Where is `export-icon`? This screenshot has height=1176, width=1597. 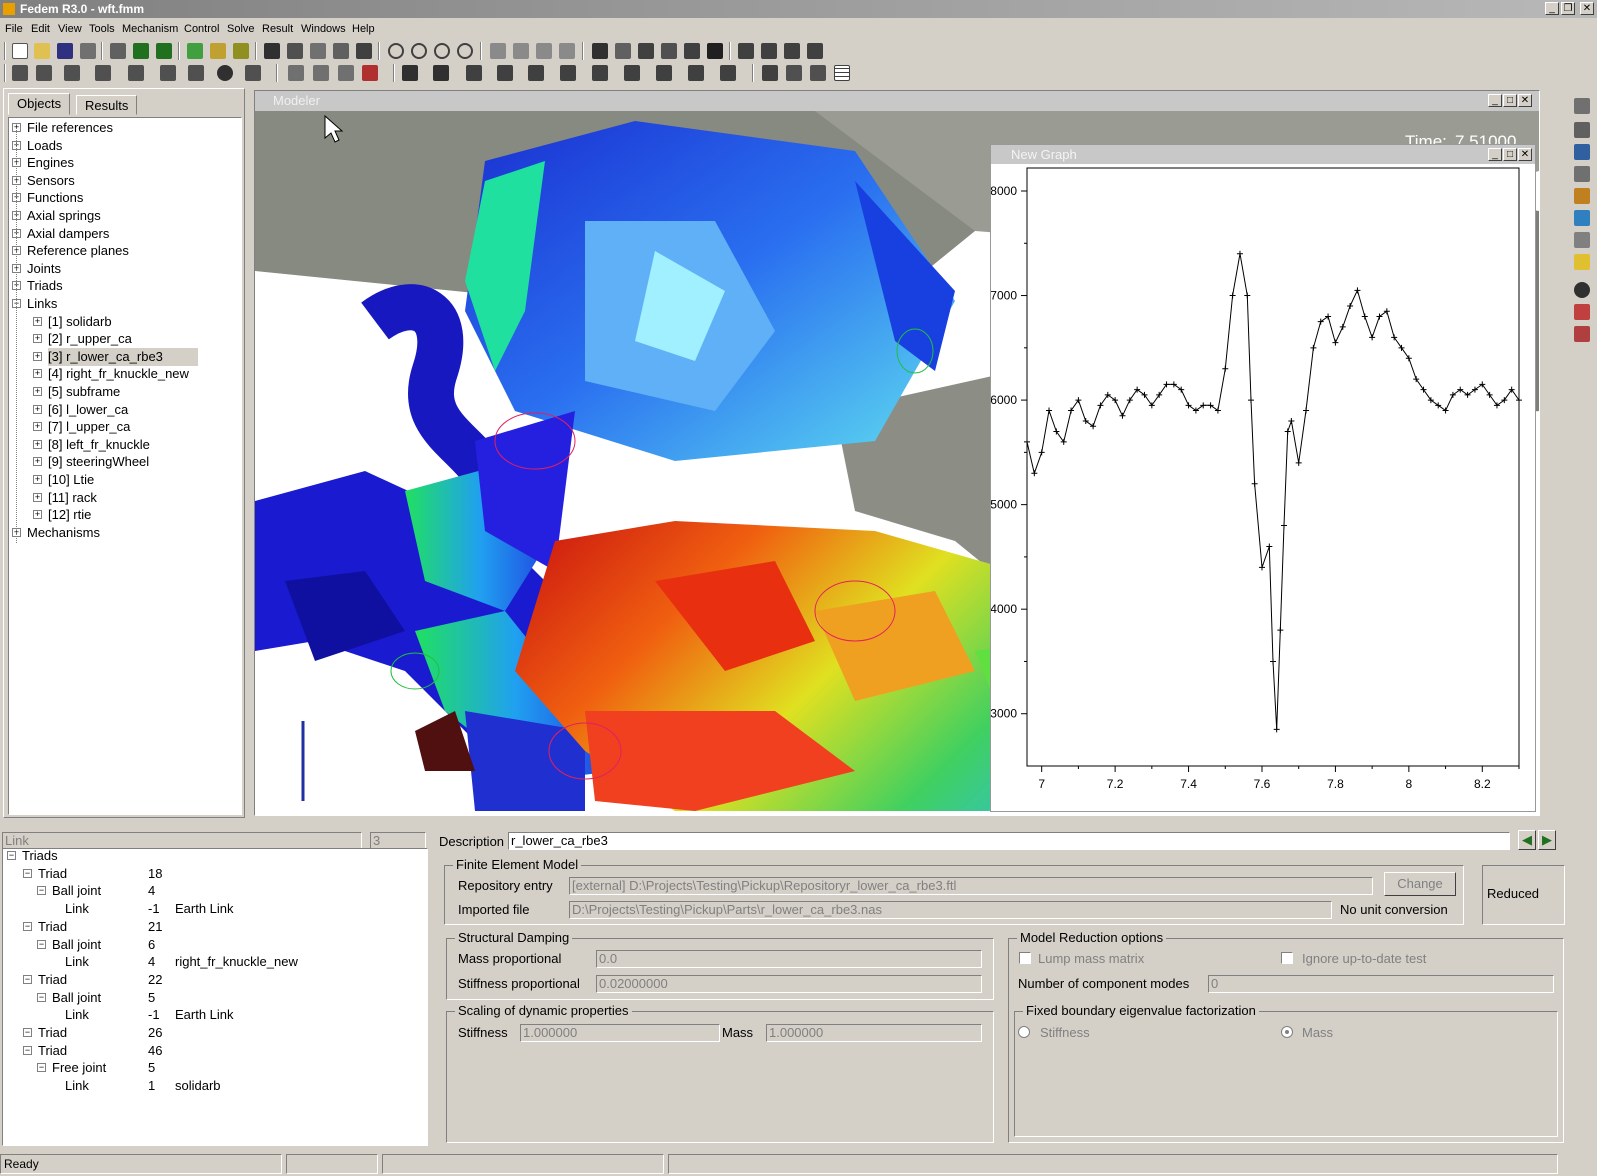 export-icon is located at coordinates (1582, 312).